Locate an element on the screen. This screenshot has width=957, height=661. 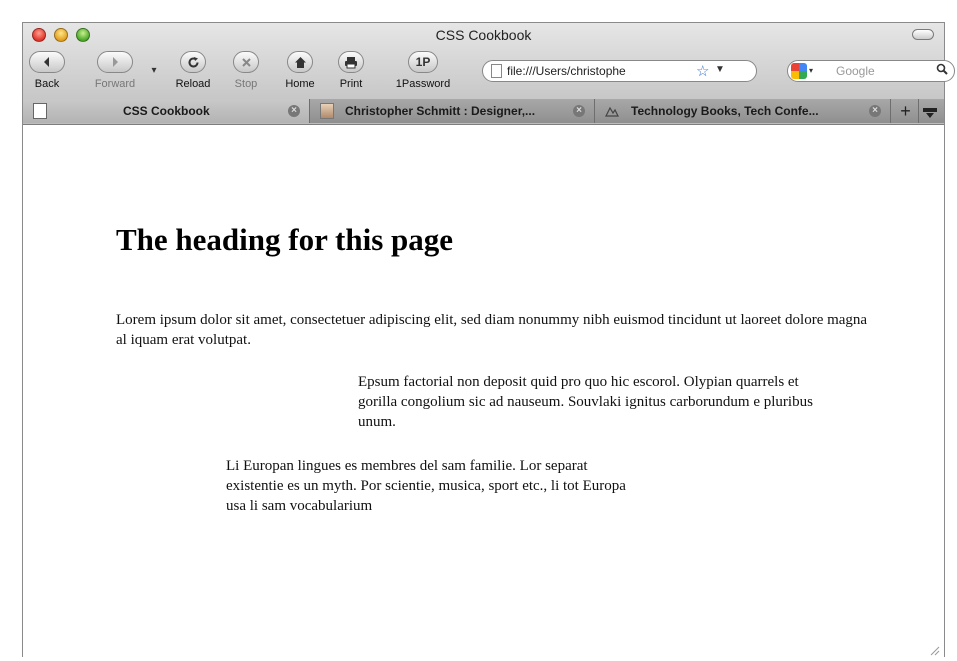
tab-technology-books: Technology Books, Tech Confe... × is located at coordinates (743, 111).